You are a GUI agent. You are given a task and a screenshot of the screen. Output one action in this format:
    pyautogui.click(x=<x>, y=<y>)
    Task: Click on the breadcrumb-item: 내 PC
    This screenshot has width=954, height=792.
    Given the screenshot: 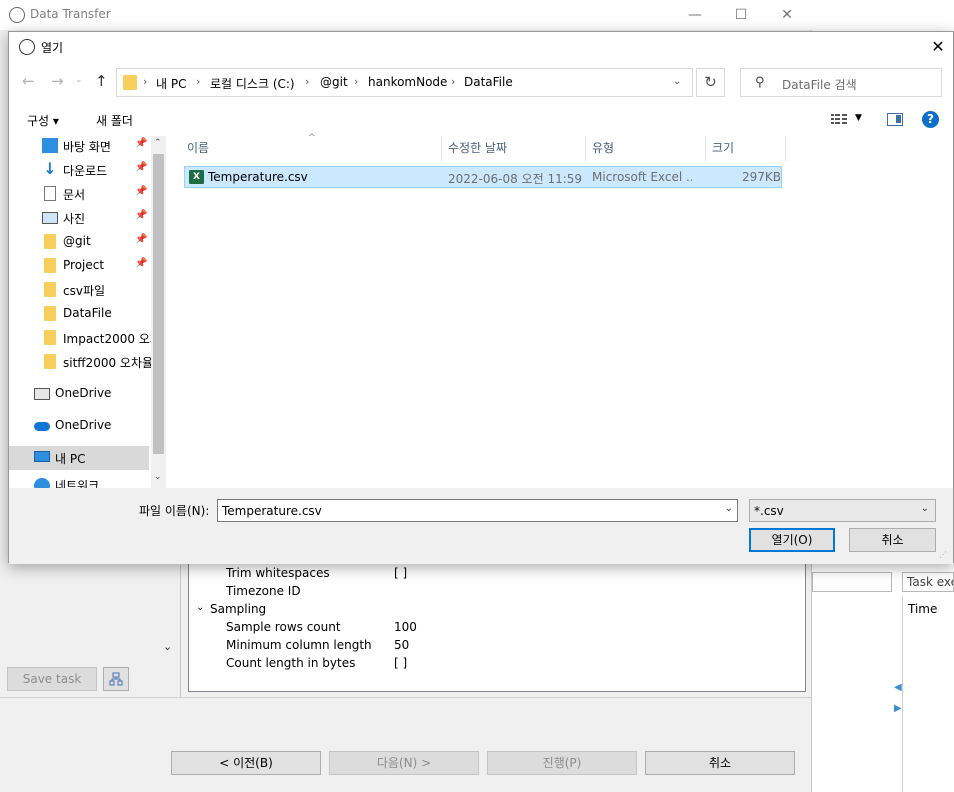 What is the action you would take?
    pyautogui.click(x=171, y=83)
    